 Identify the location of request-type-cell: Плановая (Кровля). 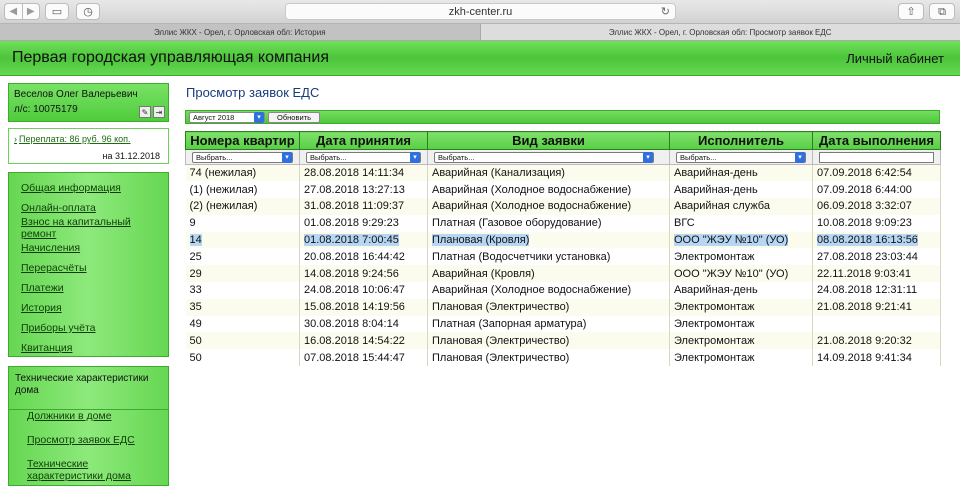
(548, 240).